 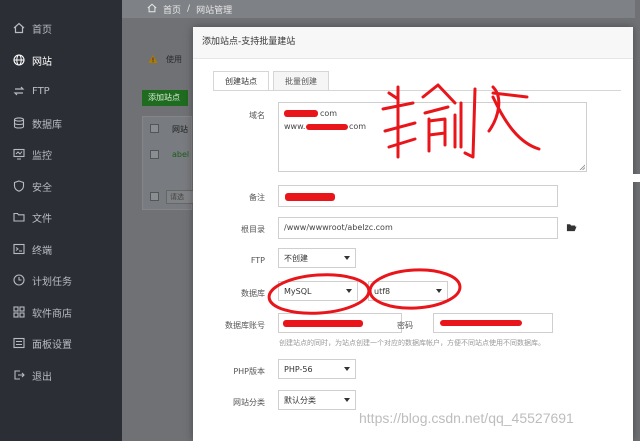 What do you see at coordinates (19, 60) in the screenshot?
I see `globe-icon` at bounding box center [19, 60].